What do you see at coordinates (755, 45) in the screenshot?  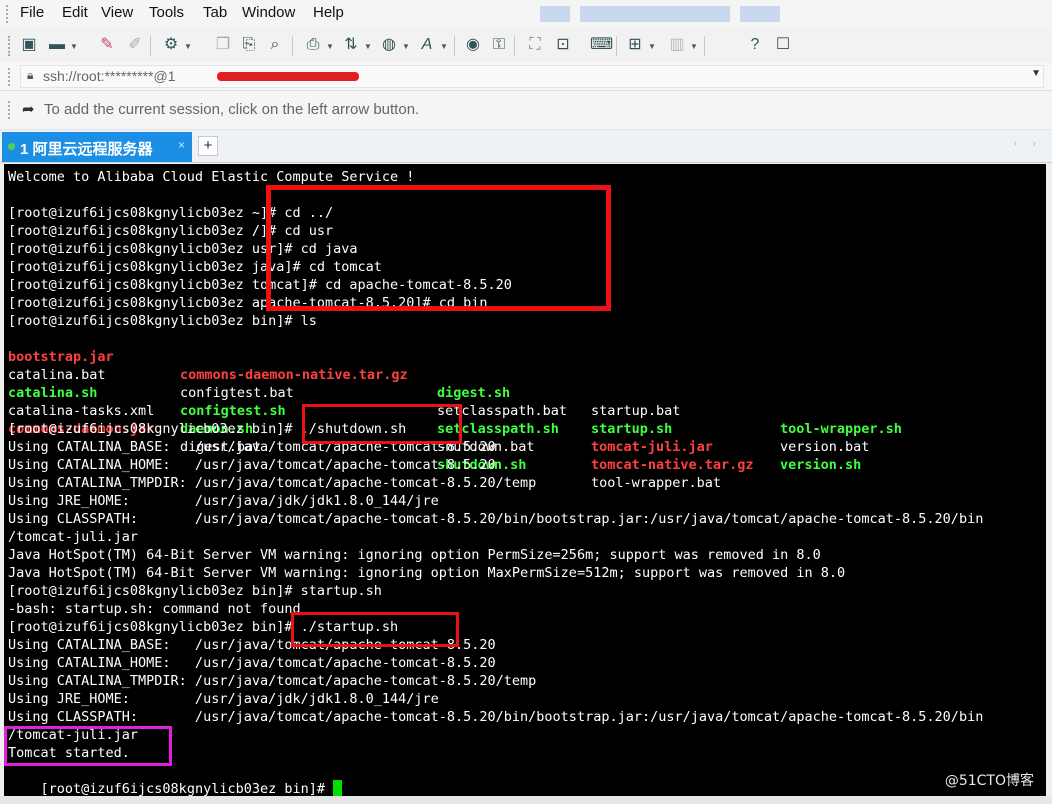 I see `help-icon: ?` at bounding box center [755, 45].